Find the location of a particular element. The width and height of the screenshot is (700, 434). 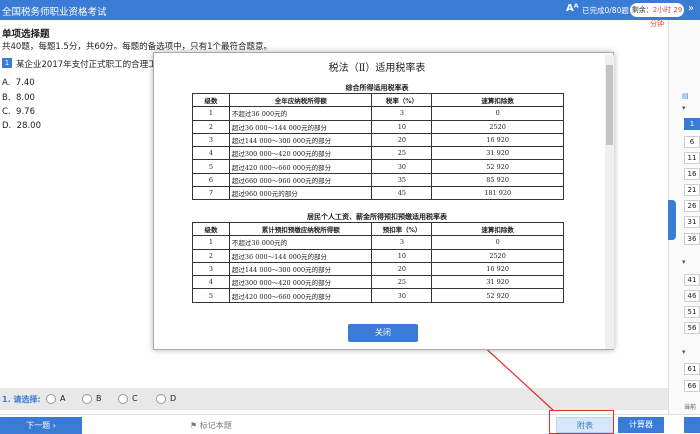

radio-d is located at coordinates (161, 399).